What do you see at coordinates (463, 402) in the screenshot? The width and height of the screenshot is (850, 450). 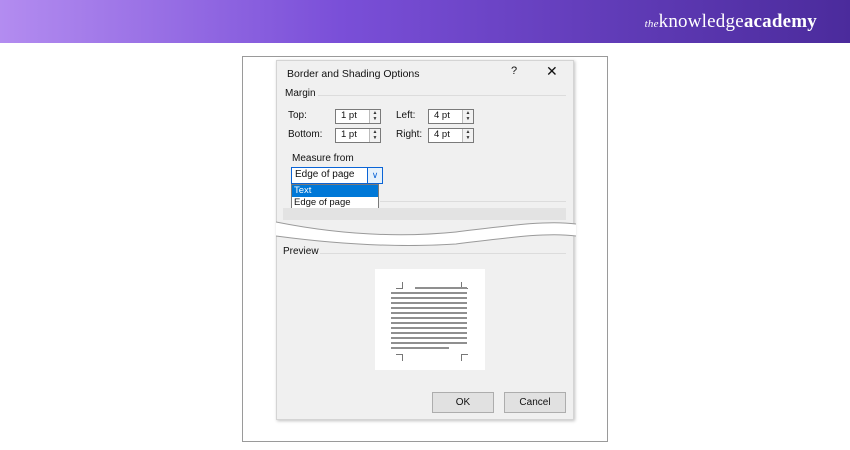 I see `ok-button: OK` at bounding box center [463, 402].